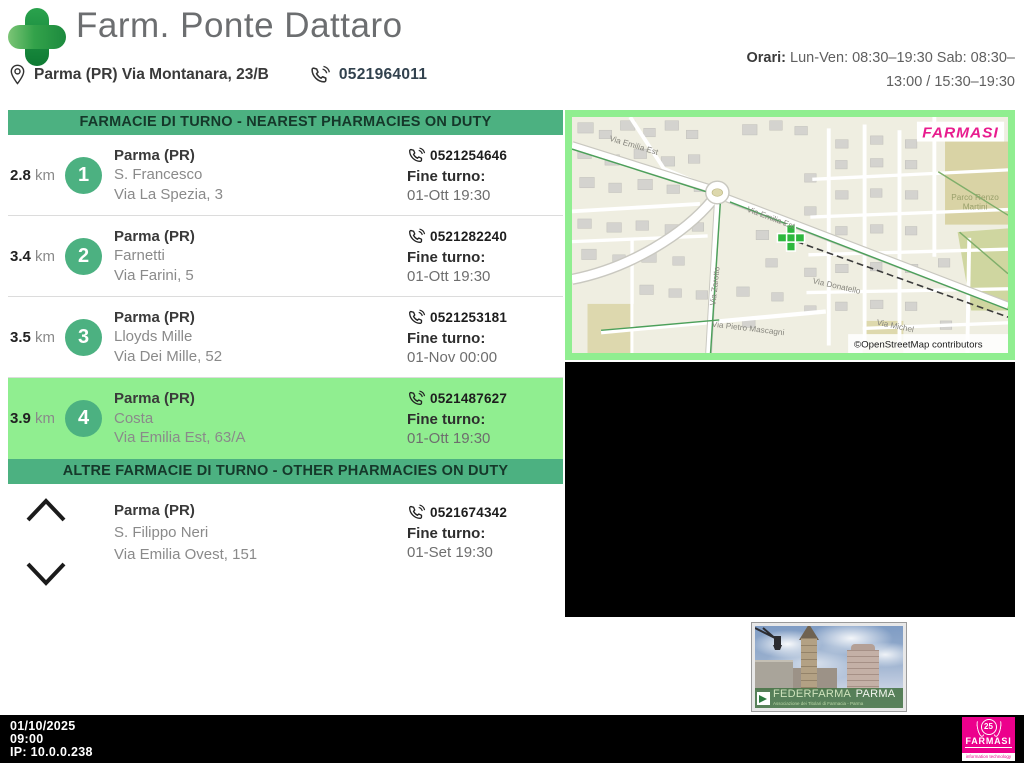  Describe the element at coordinates (83, 175) in the screenshot. I see `rank-badge: 1` at that location.